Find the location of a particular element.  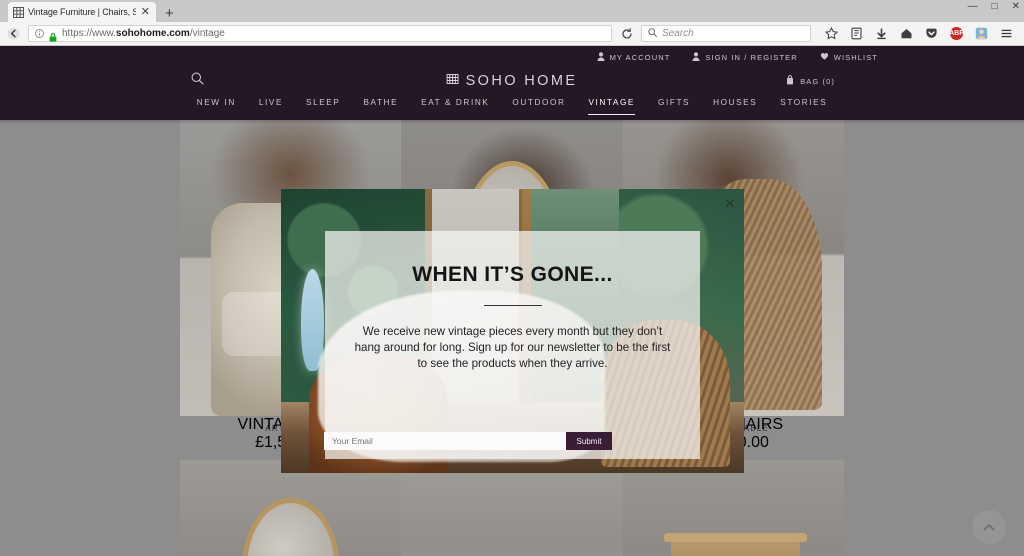

site-logo: SOHO HOME is located at coordinates (512, 81).